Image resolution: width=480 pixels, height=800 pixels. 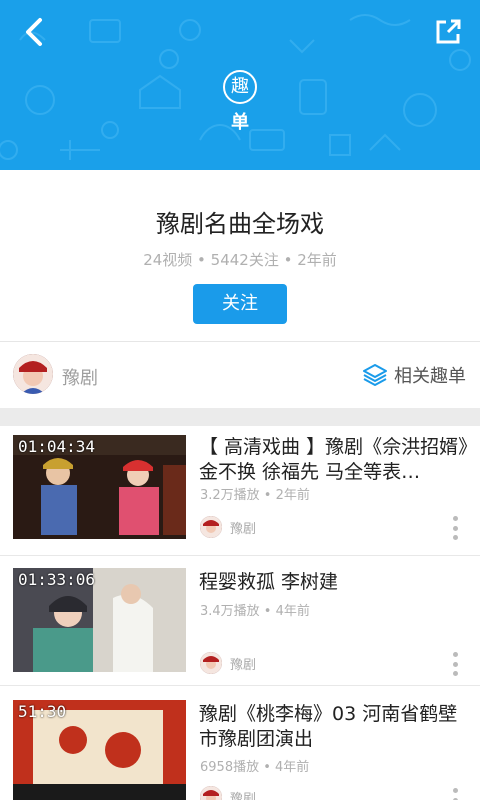 I want to click on share-button, so click(x=448, y=32).